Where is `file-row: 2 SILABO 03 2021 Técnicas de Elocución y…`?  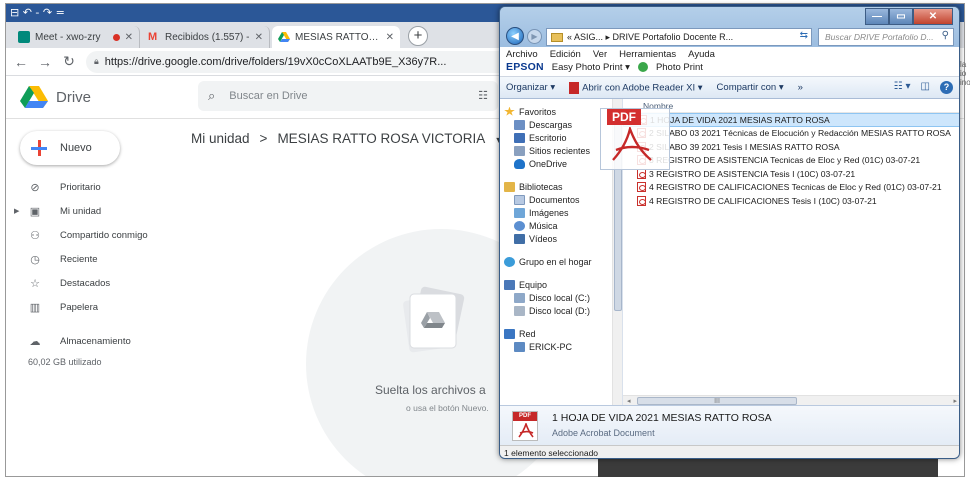 file-row: 2 SILABO 03 2021 Técnicas de Elocución y… is located at coordinates (791, 134).